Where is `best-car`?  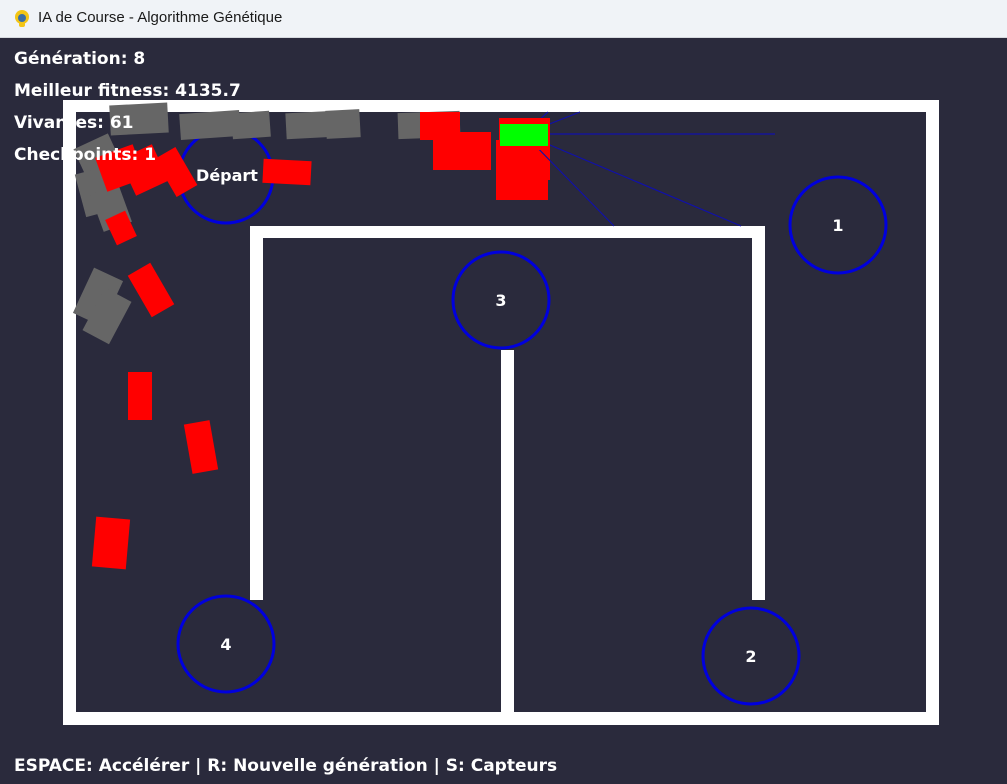 best-car is located at coordinates (524, 134).